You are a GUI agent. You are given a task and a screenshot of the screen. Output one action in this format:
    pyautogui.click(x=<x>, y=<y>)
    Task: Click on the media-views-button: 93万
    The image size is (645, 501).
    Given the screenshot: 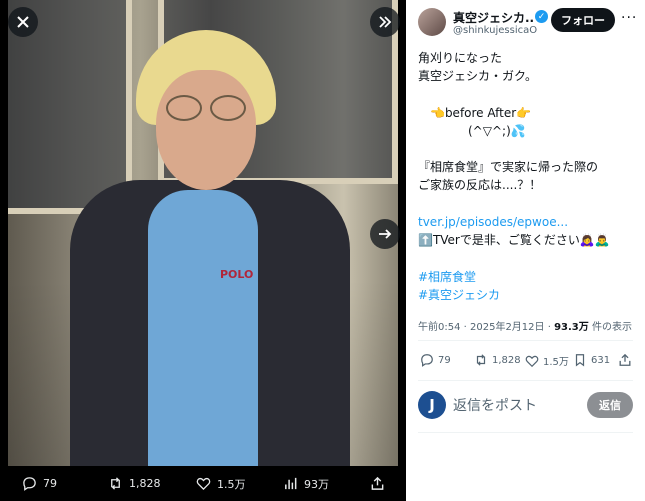 What is the action you would take?
    pyautogui.click(x=306, y=484)
    